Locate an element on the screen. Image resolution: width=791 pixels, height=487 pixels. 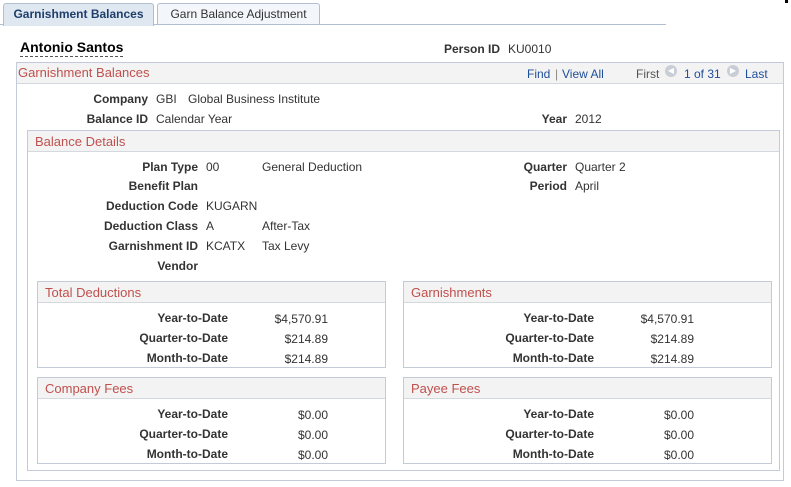
tab-garn-balance-adjustment: Garn Balance Adjustment is located at coordinates (238, 13).